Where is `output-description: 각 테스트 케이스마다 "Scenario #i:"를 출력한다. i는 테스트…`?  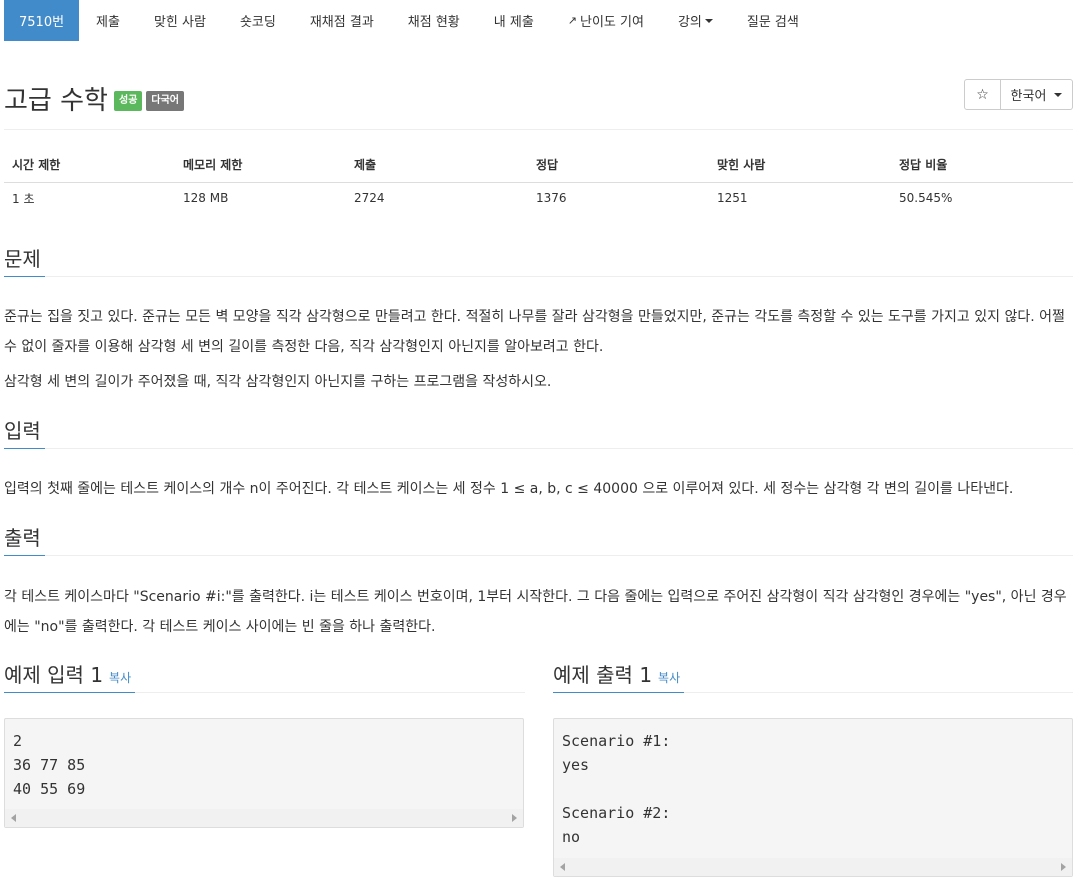 output-description: 각 테스트 케이스마다 "Scenario #i:"를 출력한다. i는 테스트… is located at coordinates (535, 612).